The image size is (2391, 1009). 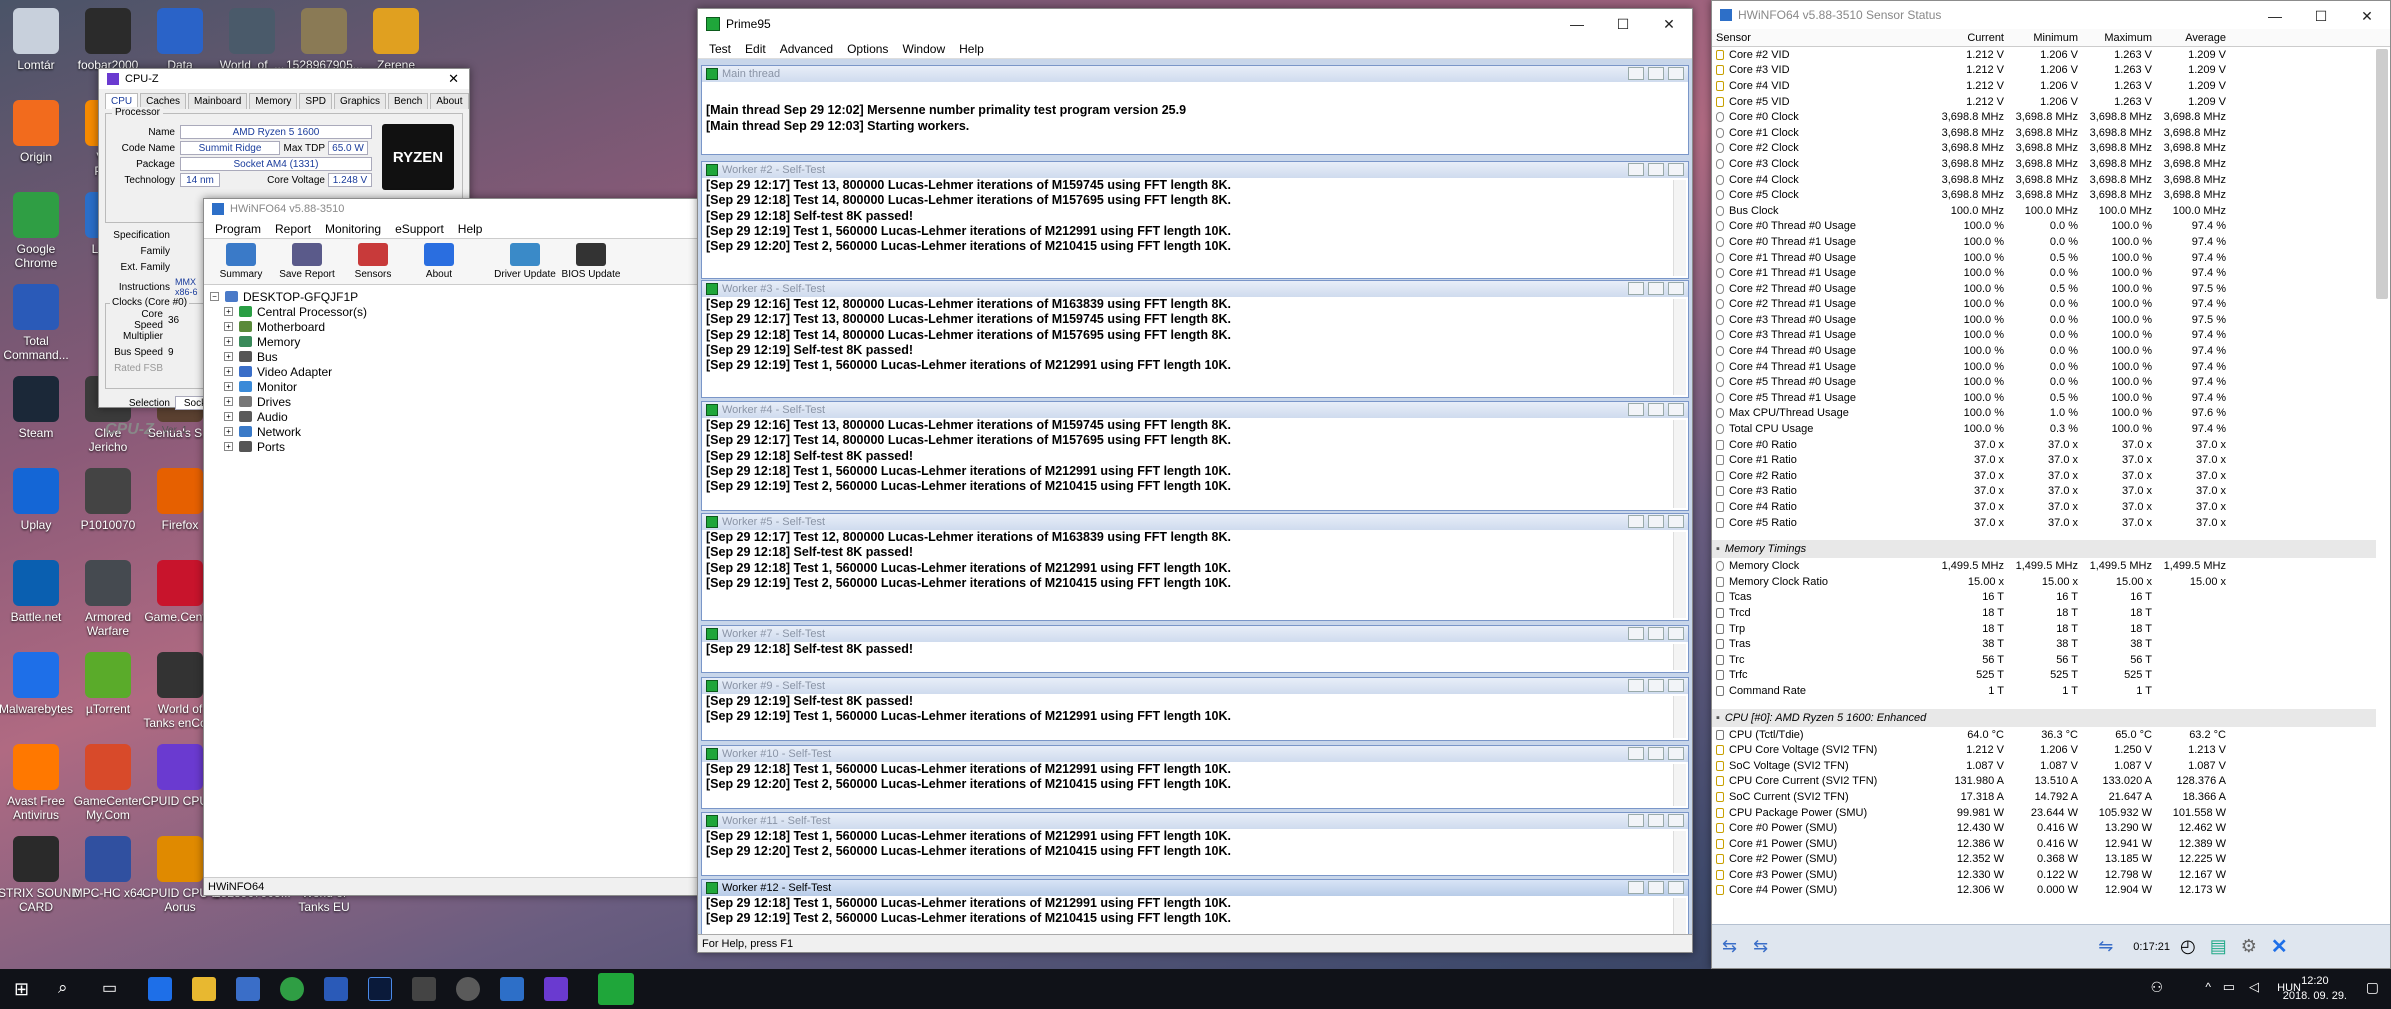 I want to click on menu-esupport: eSupport, so click(x=419, y=229).